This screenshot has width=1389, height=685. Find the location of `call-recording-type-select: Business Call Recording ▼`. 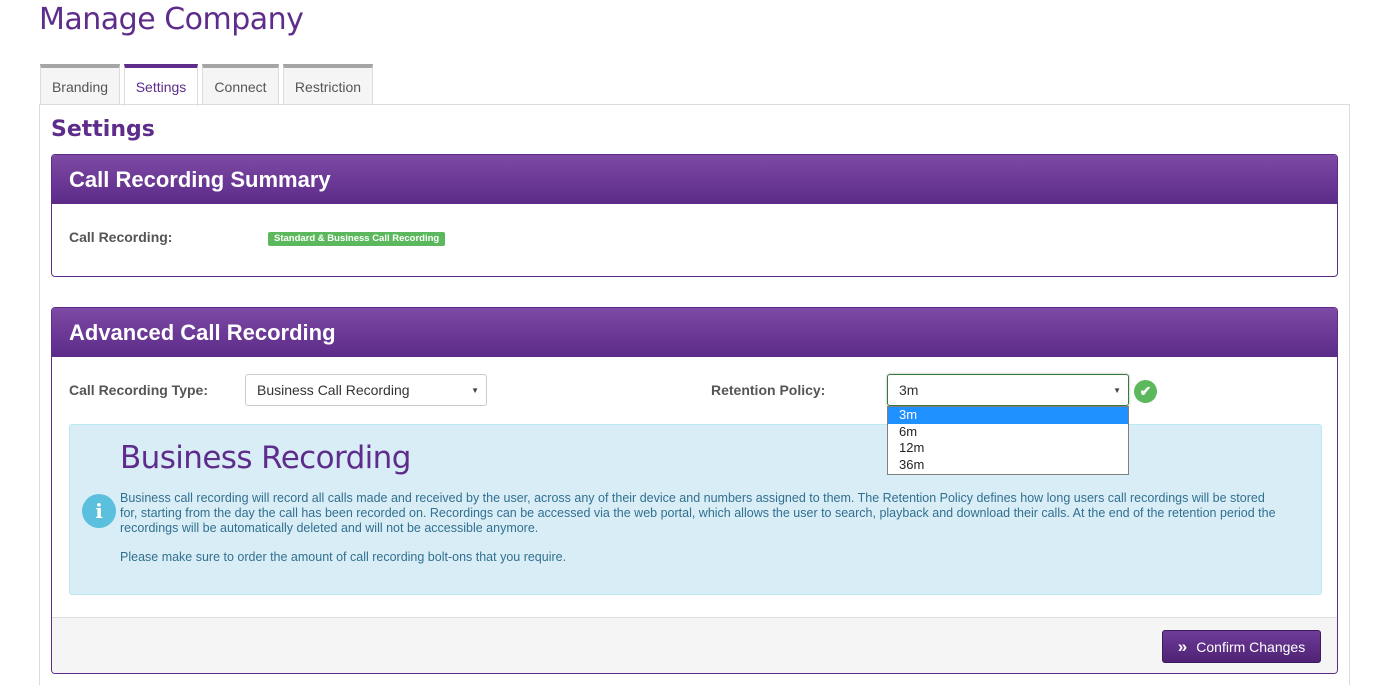

call-recording-type-select: Business Call Recording ▼ is located at coordinates (366, 390).